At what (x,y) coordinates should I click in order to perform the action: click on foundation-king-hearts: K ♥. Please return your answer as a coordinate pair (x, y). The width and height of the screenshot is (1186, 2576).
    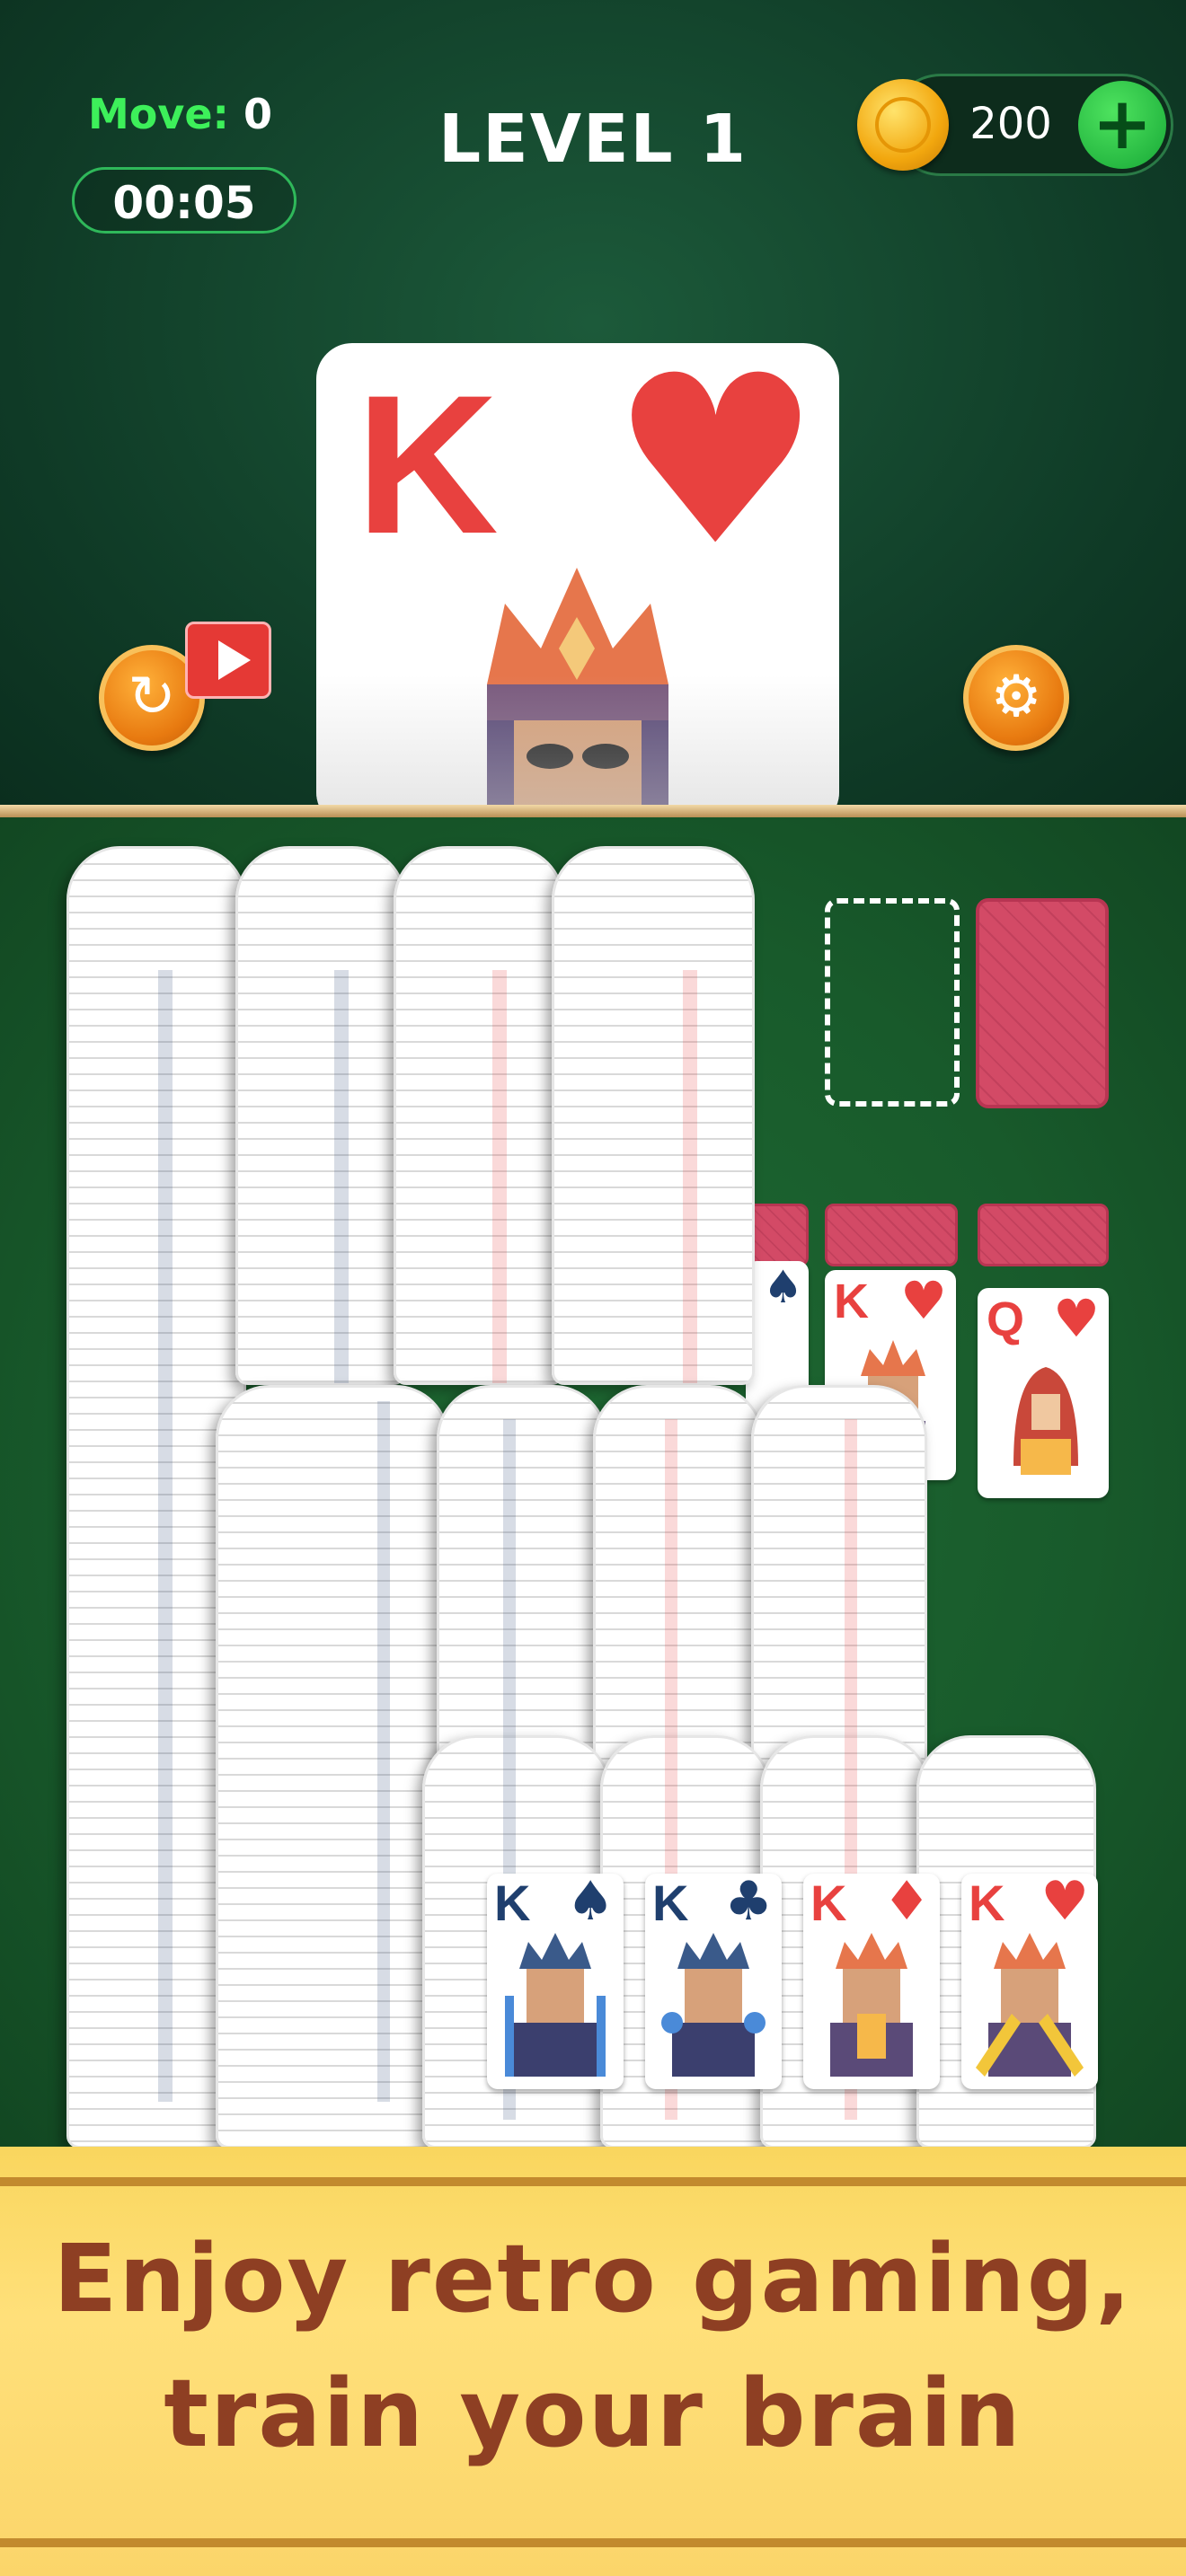
    Looking at the image, I should click on (1029, 1981).